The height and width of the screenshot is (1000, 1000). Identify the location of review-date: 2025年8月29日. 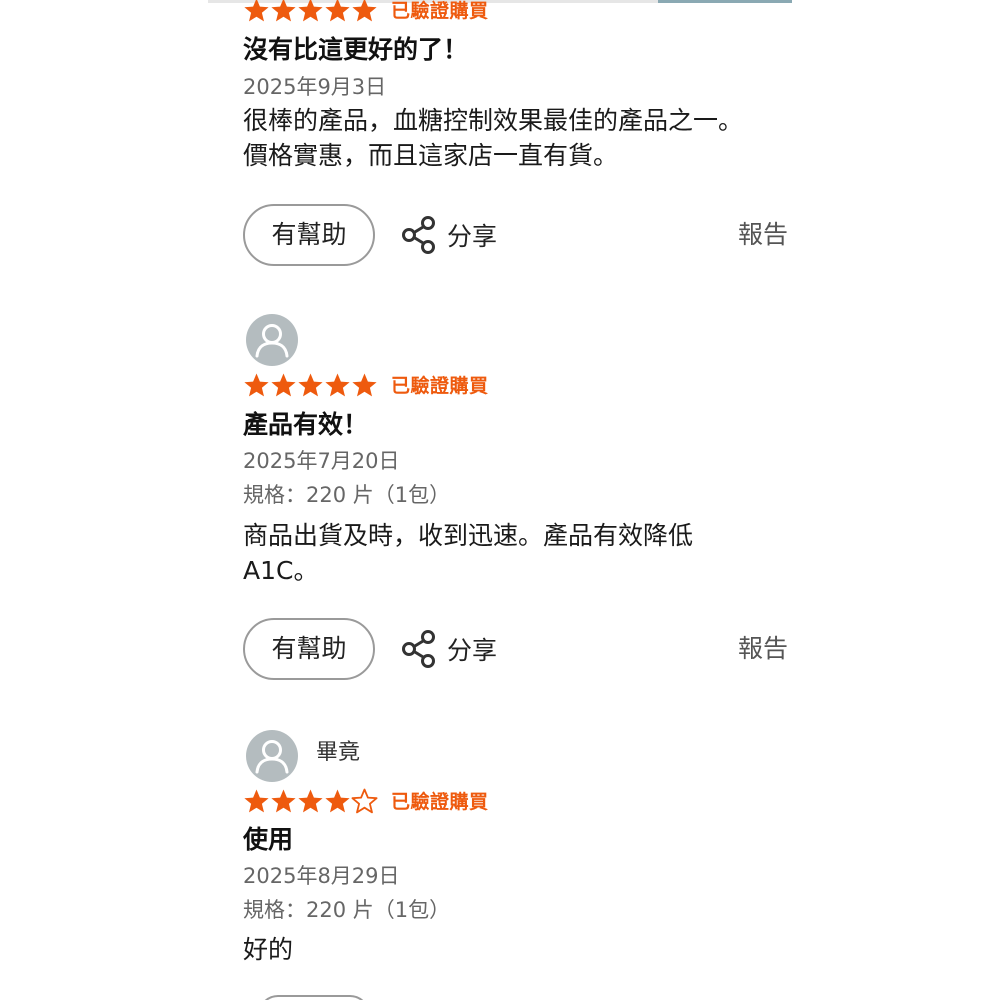
(321, 876).